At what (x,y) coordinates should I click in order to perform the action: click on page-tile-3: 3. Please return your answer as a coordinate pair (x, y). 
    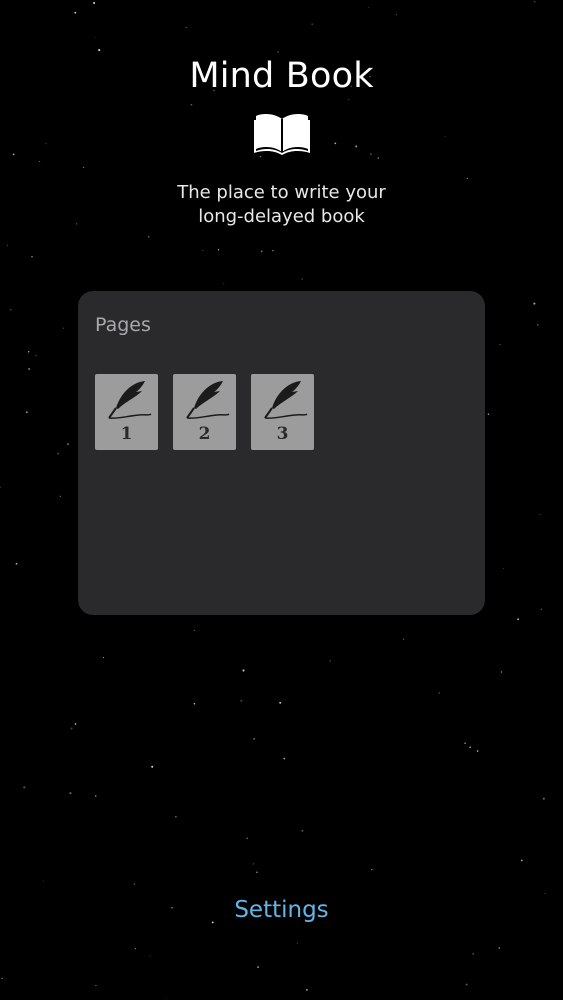
    Looking at the image, I should click on (282, 412).